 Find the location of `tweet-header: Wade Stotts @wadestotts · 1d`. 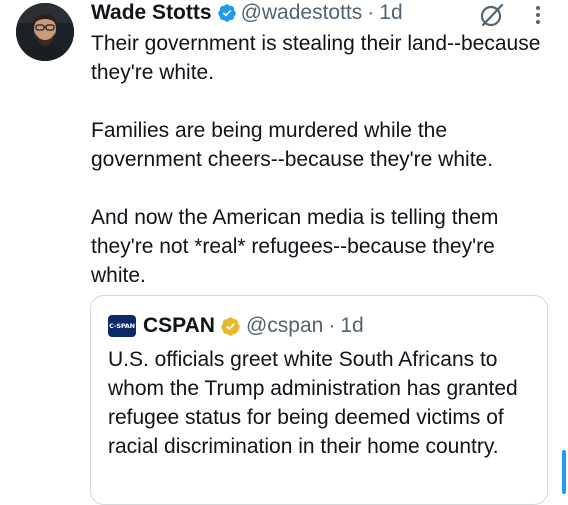

tweet-header: Wade Stotts @wadestotts · 1d is located at coordinates (247, 13).